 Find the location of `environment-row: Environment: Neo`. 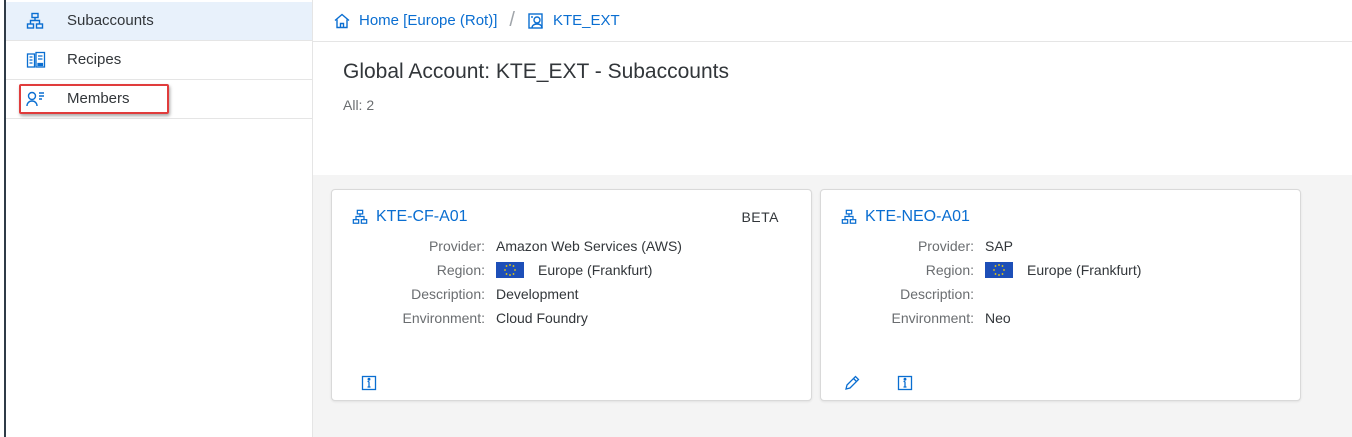

environment-row: Environment: Neo is located at coordinates (916, 320).